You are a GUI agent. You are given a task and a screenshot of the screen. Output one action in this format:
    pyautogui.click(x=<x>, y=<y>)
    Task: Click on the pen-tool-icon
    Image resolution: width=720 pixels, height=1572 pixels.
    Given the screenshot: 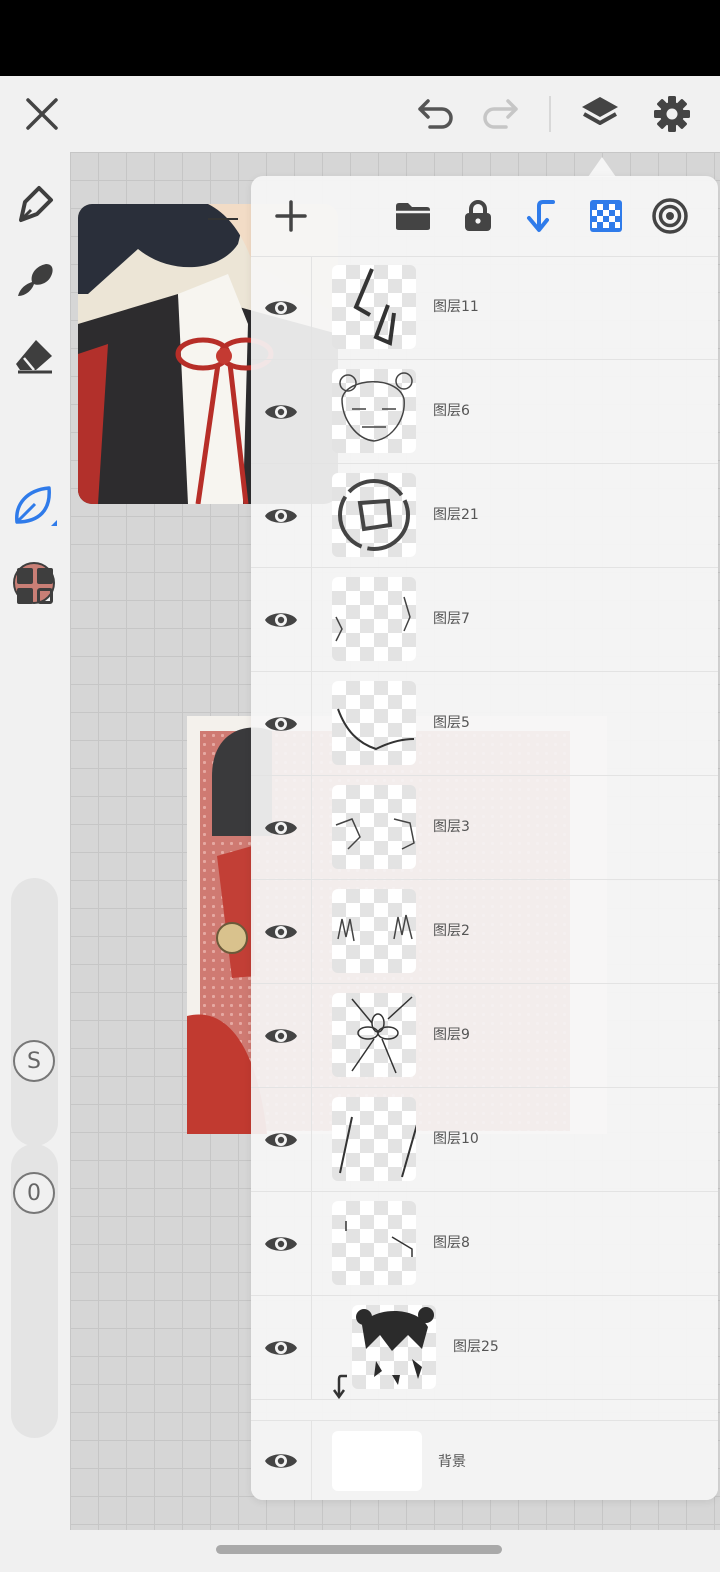 What is the action you would take?
    pyautogui.click(x=36, y=204)
    